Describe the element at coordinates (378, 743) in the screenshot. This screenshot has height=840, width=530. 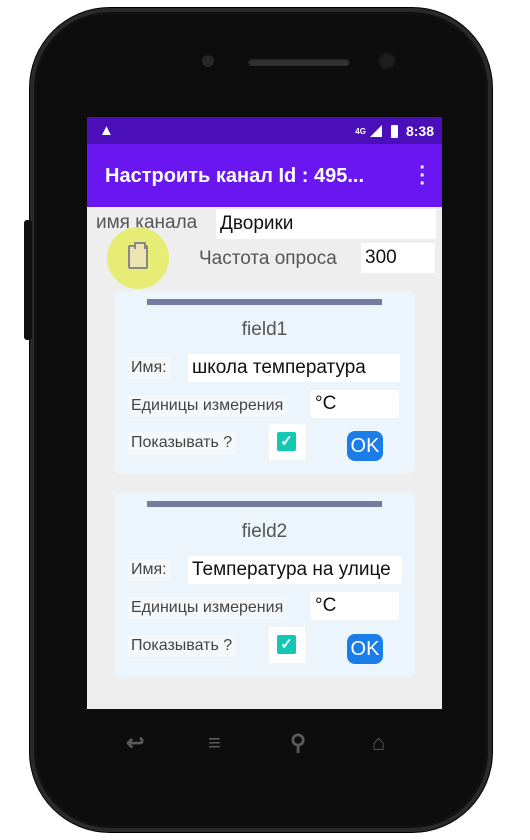
I see `home-icon: ⌂` at that location.